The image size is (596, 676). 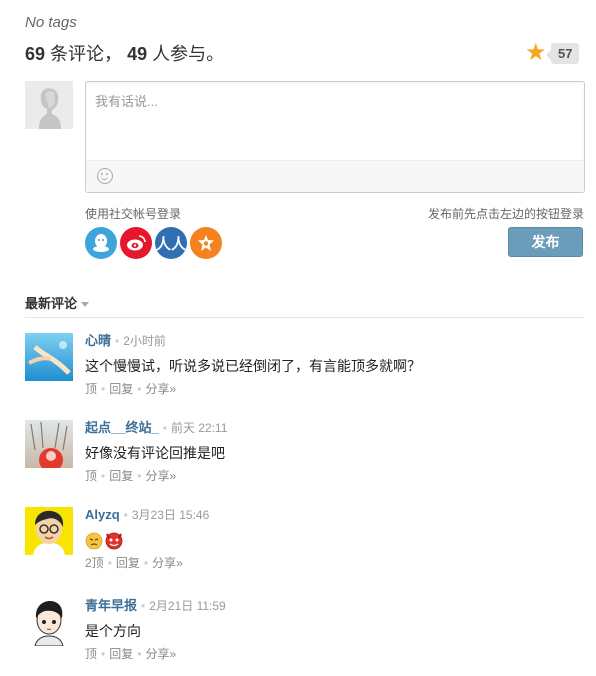 What do you see at coordinates (51, 22) in the screenshot?
I see `tags-text: No tags` at bounding box center [51, 22].